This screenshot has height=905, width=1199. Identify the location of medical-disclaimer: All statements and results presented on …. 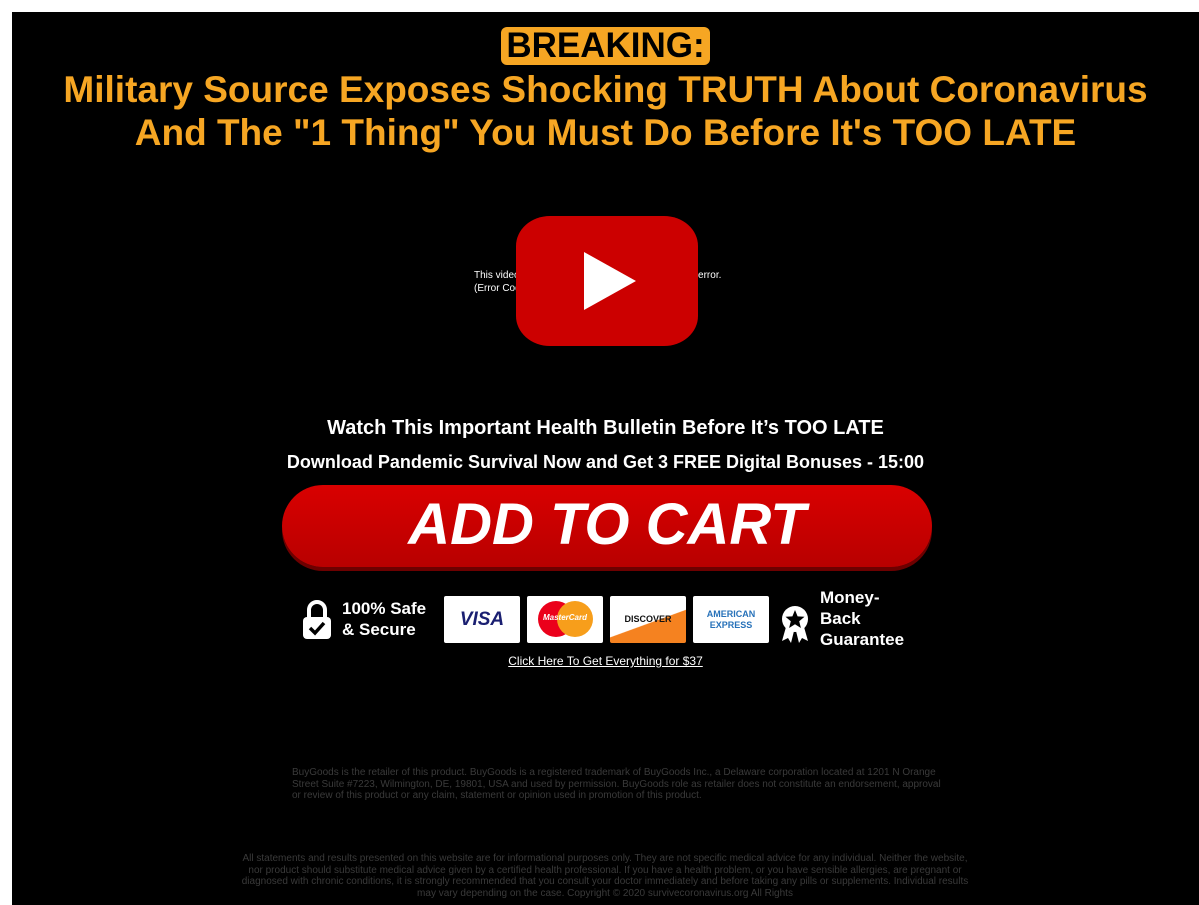
(605, 876).